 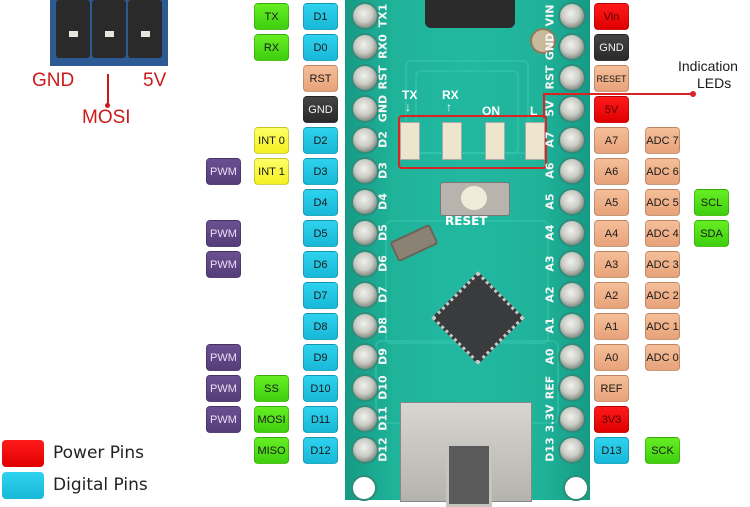 I want to click on pin-label-a4: A4, so click(x=611, y=233).